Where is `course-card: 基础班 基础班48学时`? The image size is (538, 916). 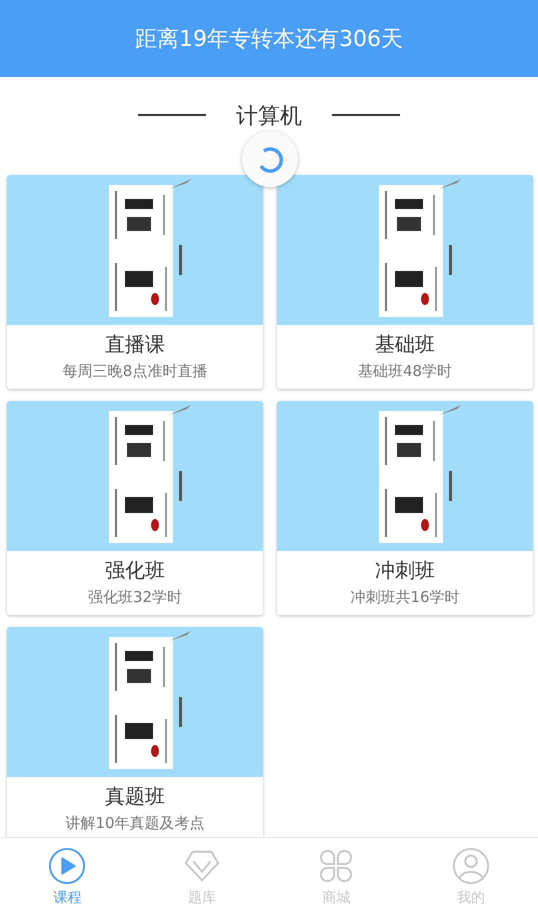
course-card: 基础班 基础班48学时 is located at coordinates (405, 282).